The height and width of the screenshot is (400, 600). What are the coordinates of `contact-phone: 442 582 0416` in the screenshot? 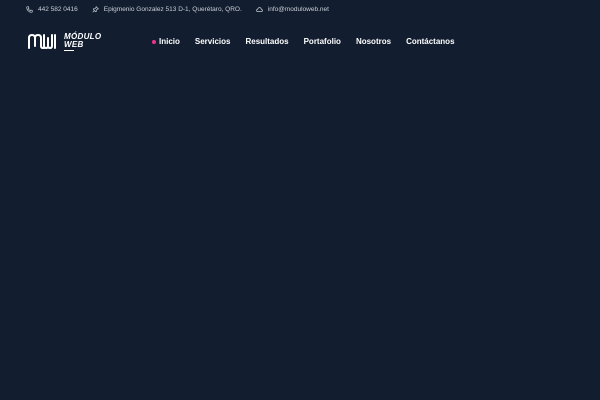 It's located at (52, 9).